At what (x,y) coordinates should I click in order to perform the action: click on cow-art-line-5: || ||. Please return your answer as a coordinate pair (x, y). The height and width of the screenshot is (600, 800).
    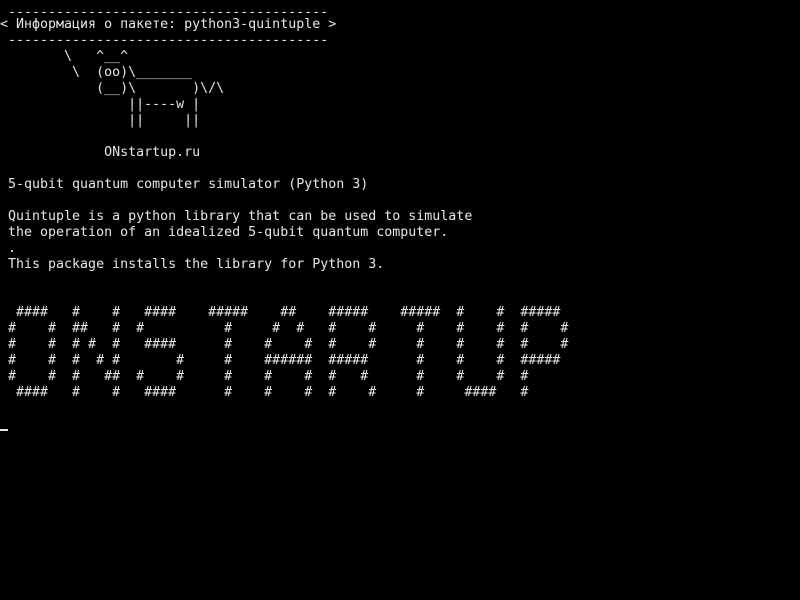
    Looking at the image, I should click on (100, 120).